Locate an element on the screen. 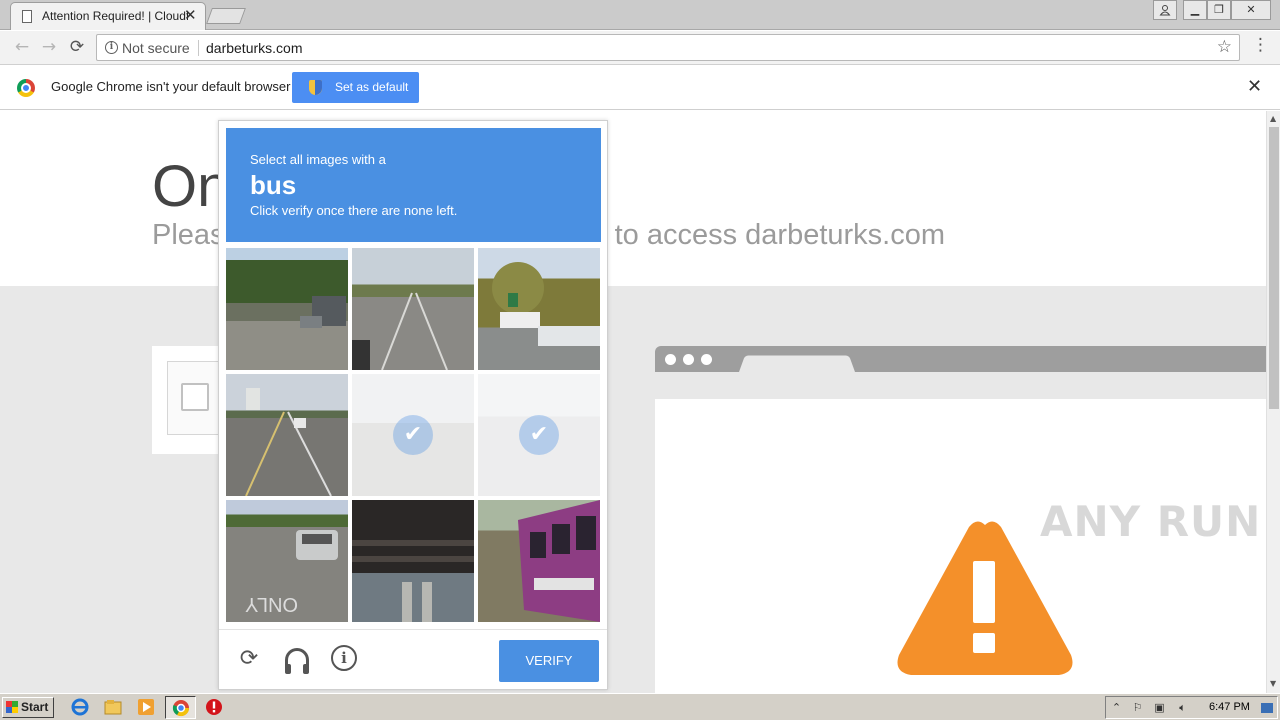  chrome-logo-icon is located at coordinates (26, 88).